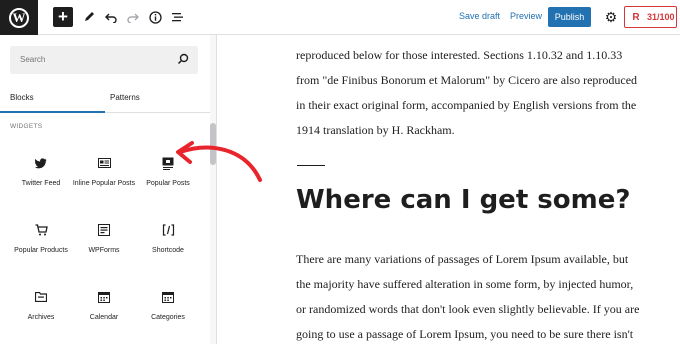 This screenshot has width=680, height=344. I want to click on block-archives: Archives, so click(41, 304).